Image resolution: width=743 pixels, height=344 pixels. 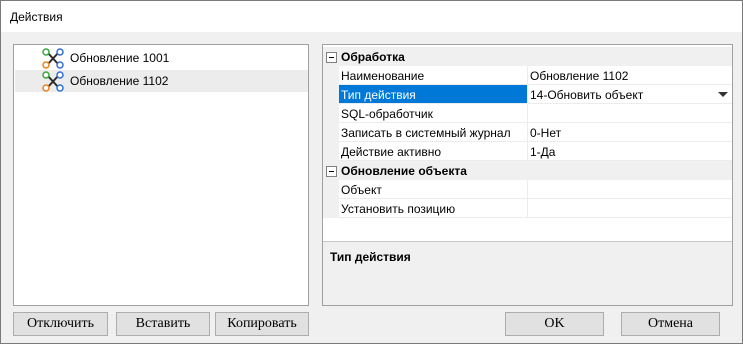 What do you see at coordinates (527, 208) in the screenshot?
I see `property-row-set-position: Установить позицию` at bounding box center [527, 208].